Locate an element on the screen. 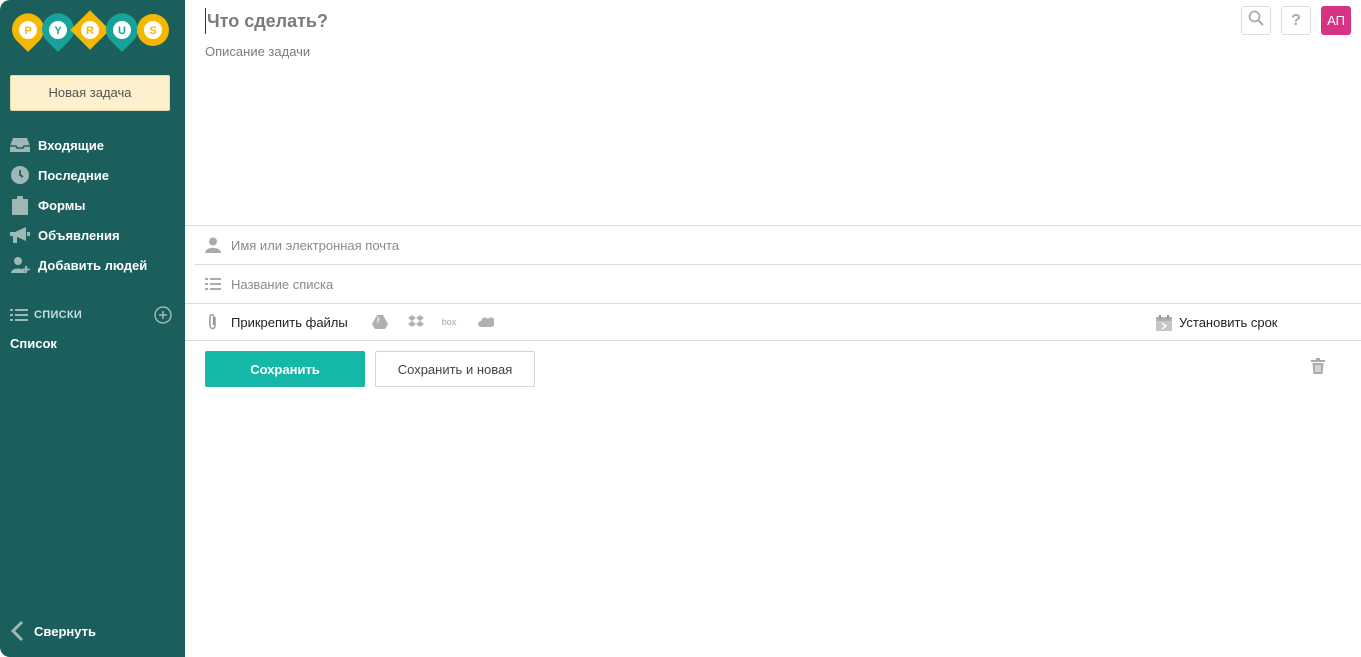  sidebar-item-add-people: Добавить людей is located at coordinates (92, 265).